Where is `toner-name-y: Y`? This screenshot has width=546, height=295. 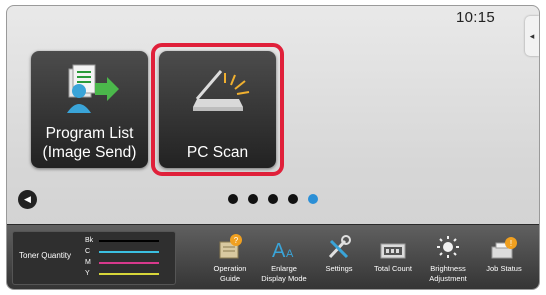 toner-name-y: Y is located at coordinates (87, 273).